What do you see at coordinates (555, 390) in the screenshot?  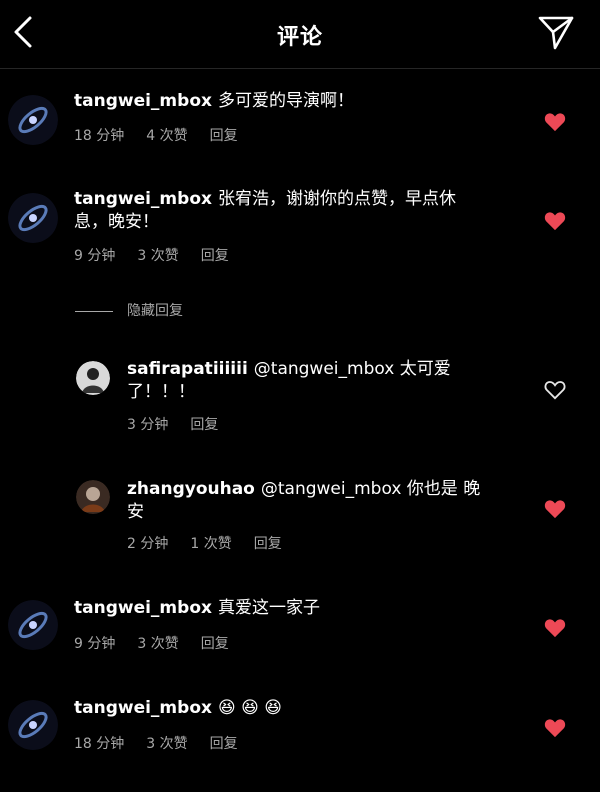 I see `heart-outline-icon` at bounding box center [555, 390].